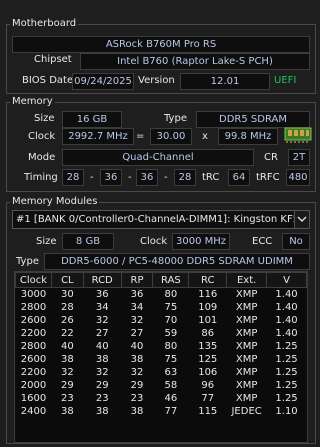 This screenshot has width=320, height=447. What do you see at coordinates (67, 307) in the screenshot?
I see `table-cell: 28` at bounding box center [67, 307].